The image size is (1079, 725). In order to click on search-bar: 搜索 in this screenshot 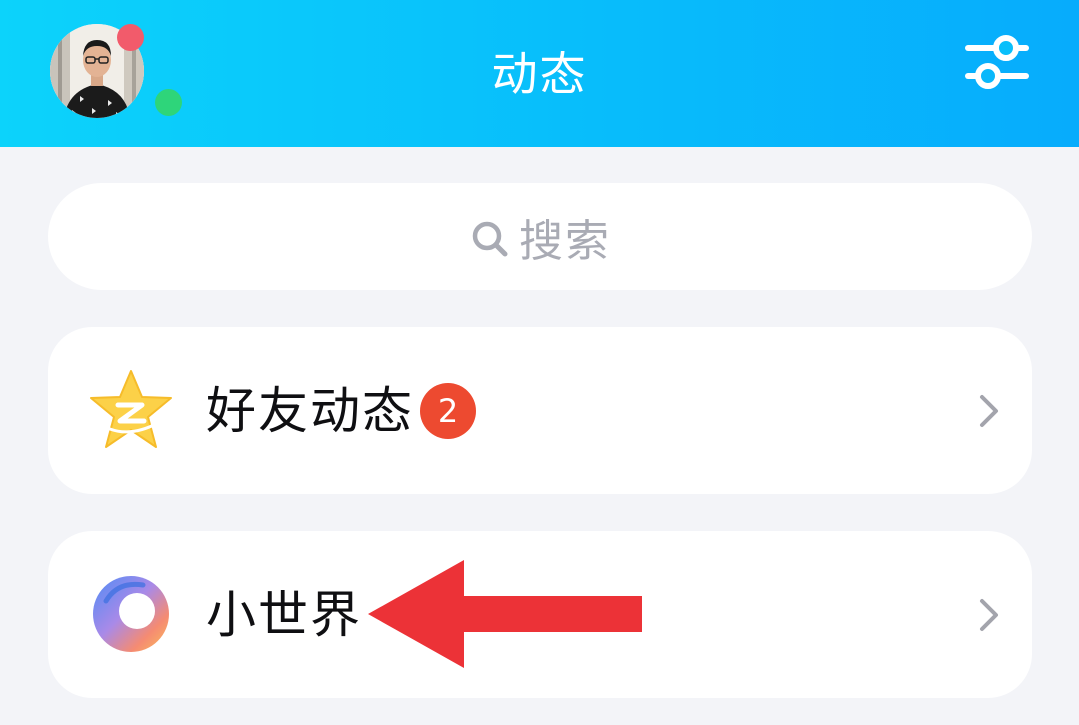, I will do `click(540, 236)`.